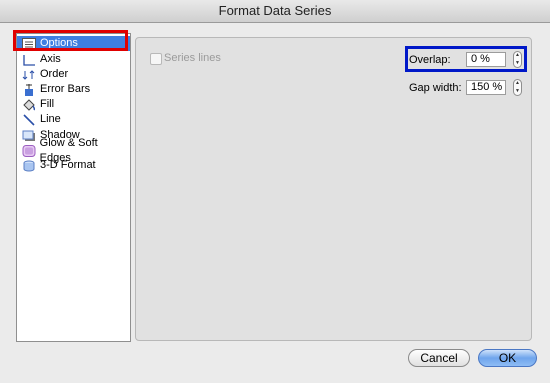 Image resolution: width=550 pixels, height=383 pixels. Describe the element at coordinates (486, 87) in the screenshot. I see `gap-width-field: 150 %` at that location.